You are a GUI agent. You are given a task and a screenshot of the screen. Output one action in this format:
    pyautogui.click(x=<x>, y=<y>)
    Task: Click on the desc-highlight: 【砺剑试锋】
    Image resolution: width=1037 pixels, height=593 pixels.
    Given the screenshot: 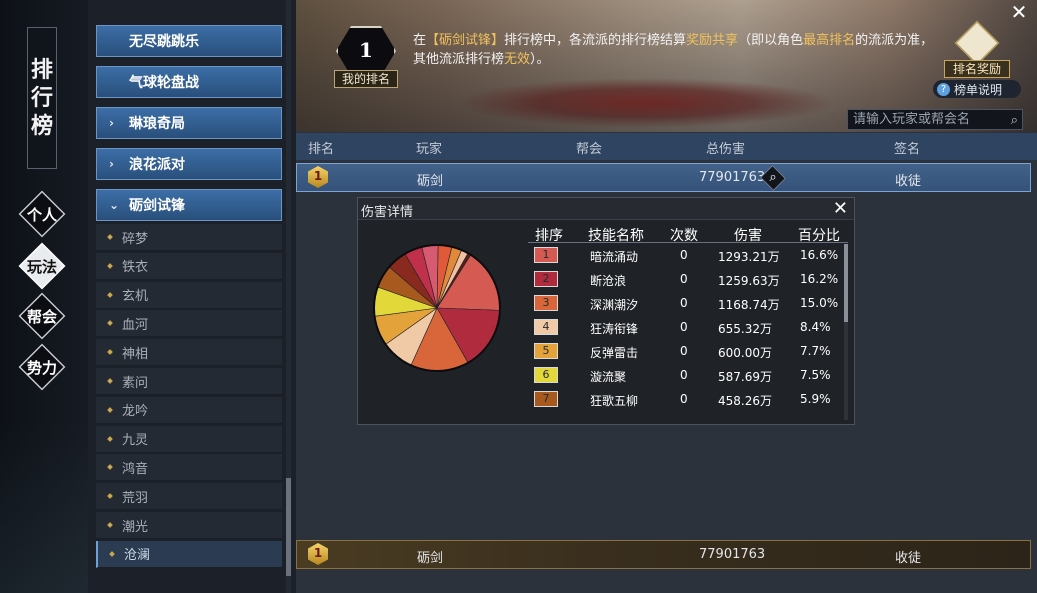 What is the action you would take?
    pyautogui.click(x=465, y=40)
    